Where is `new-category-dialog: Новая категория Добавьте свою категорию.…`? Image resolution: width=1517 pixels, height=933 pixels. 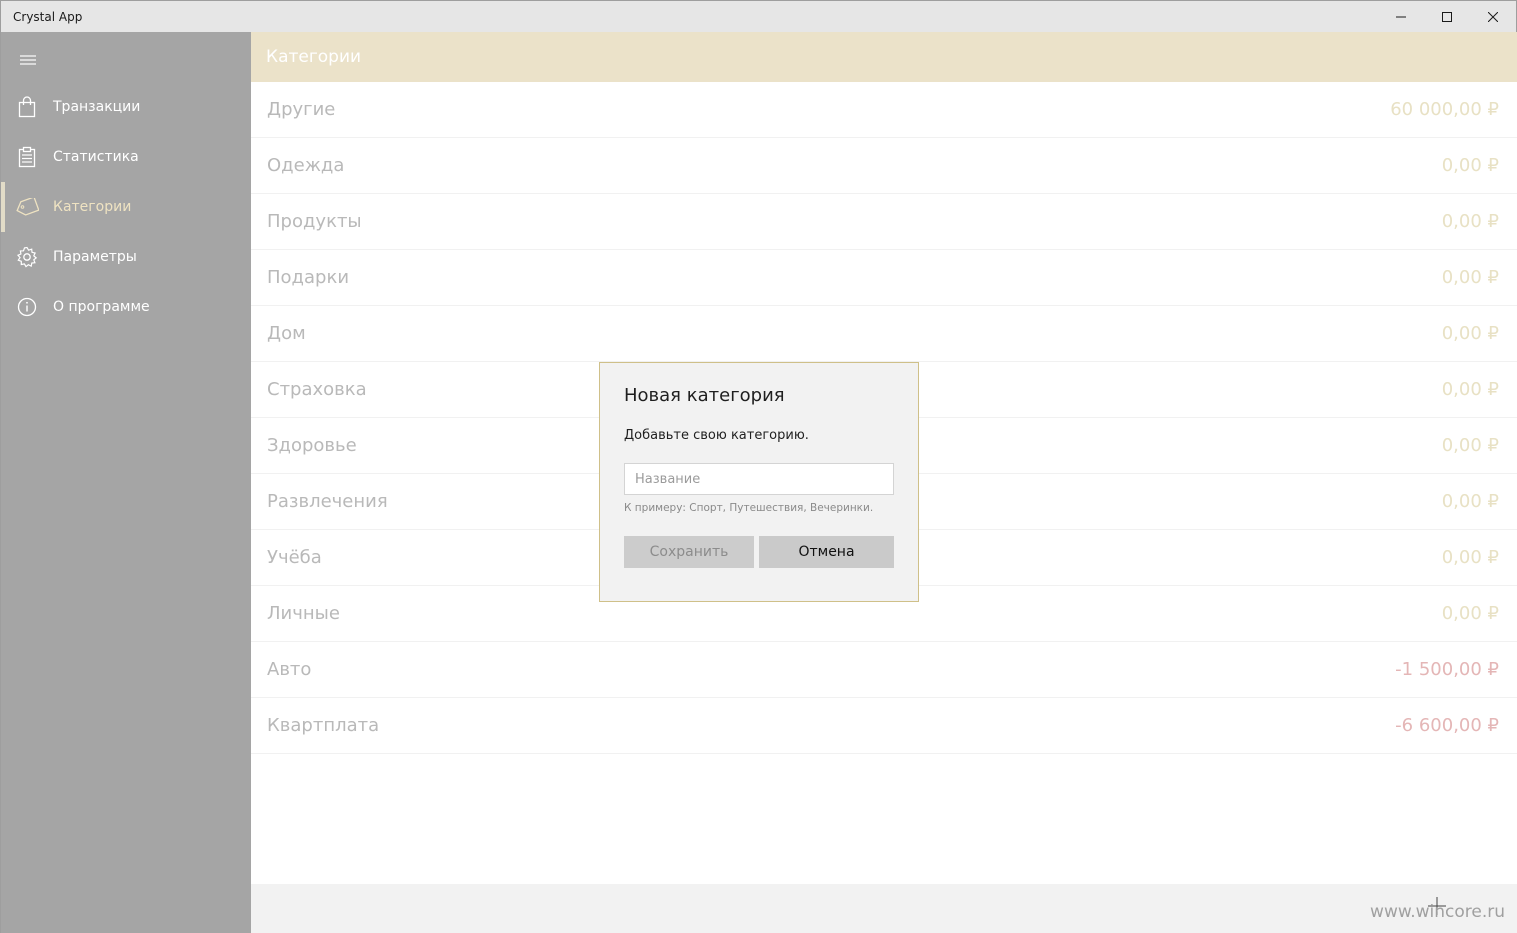
new-category-dialog: Новая категория Добавьте свою категорию.… is located at coordinates (759, 482).